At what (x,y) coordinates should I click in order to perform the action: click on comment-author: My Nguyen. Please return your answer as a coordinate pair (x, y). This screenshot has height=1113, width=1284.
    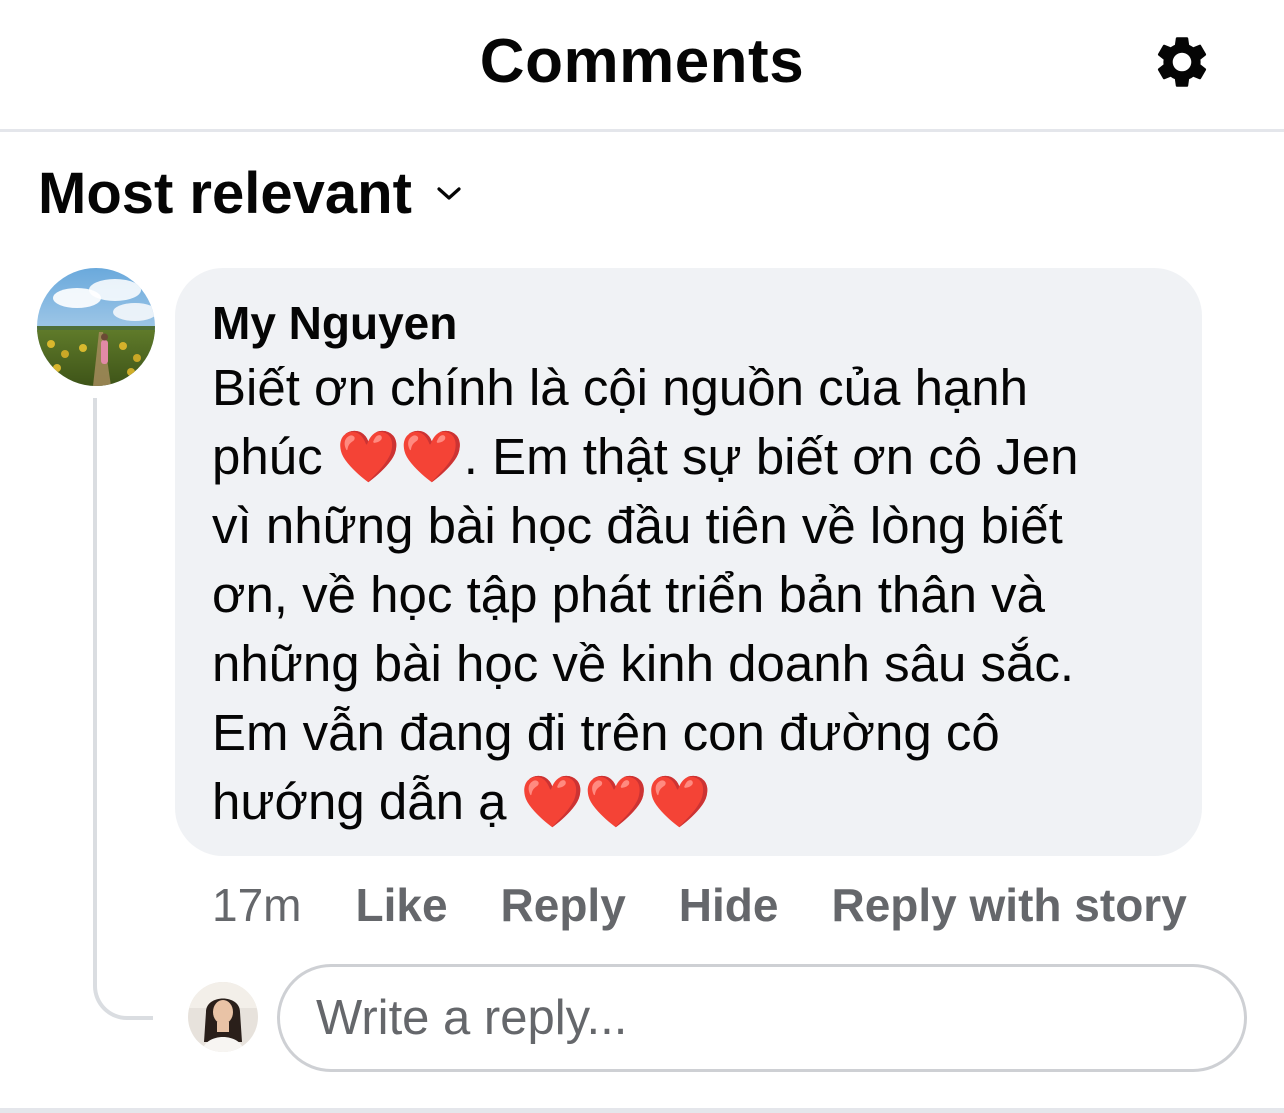
    Looking at the image, I should click on (334, 323).